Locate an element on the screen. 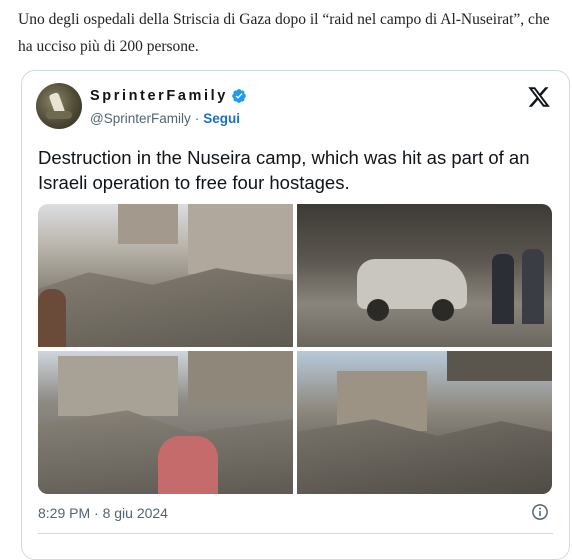 This screenshot has width=572, height=560. footer-divider is located at coordinates (295, 533).